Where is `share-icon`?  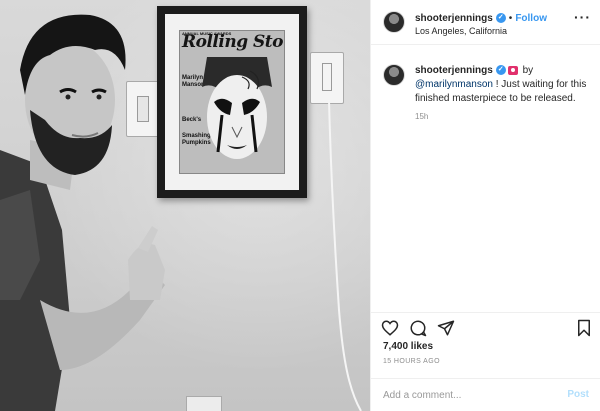 share-icon is located at coordinates (446, 328).